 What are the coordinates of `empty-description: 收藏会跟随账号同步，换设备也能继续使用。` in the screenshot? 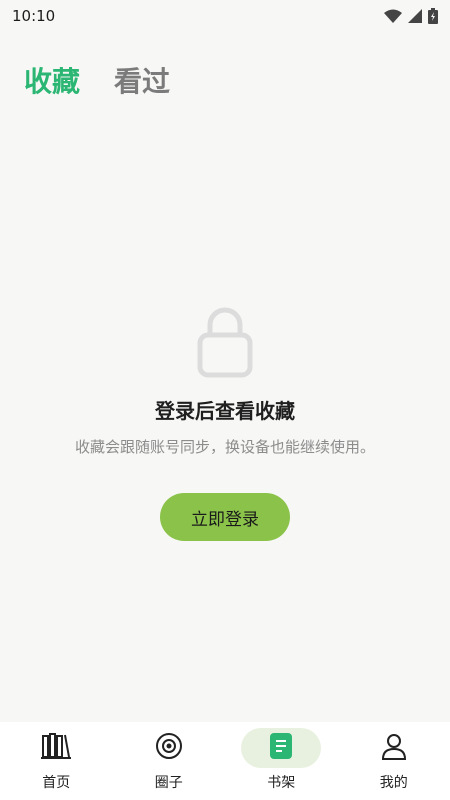 It's located at (224, 447).